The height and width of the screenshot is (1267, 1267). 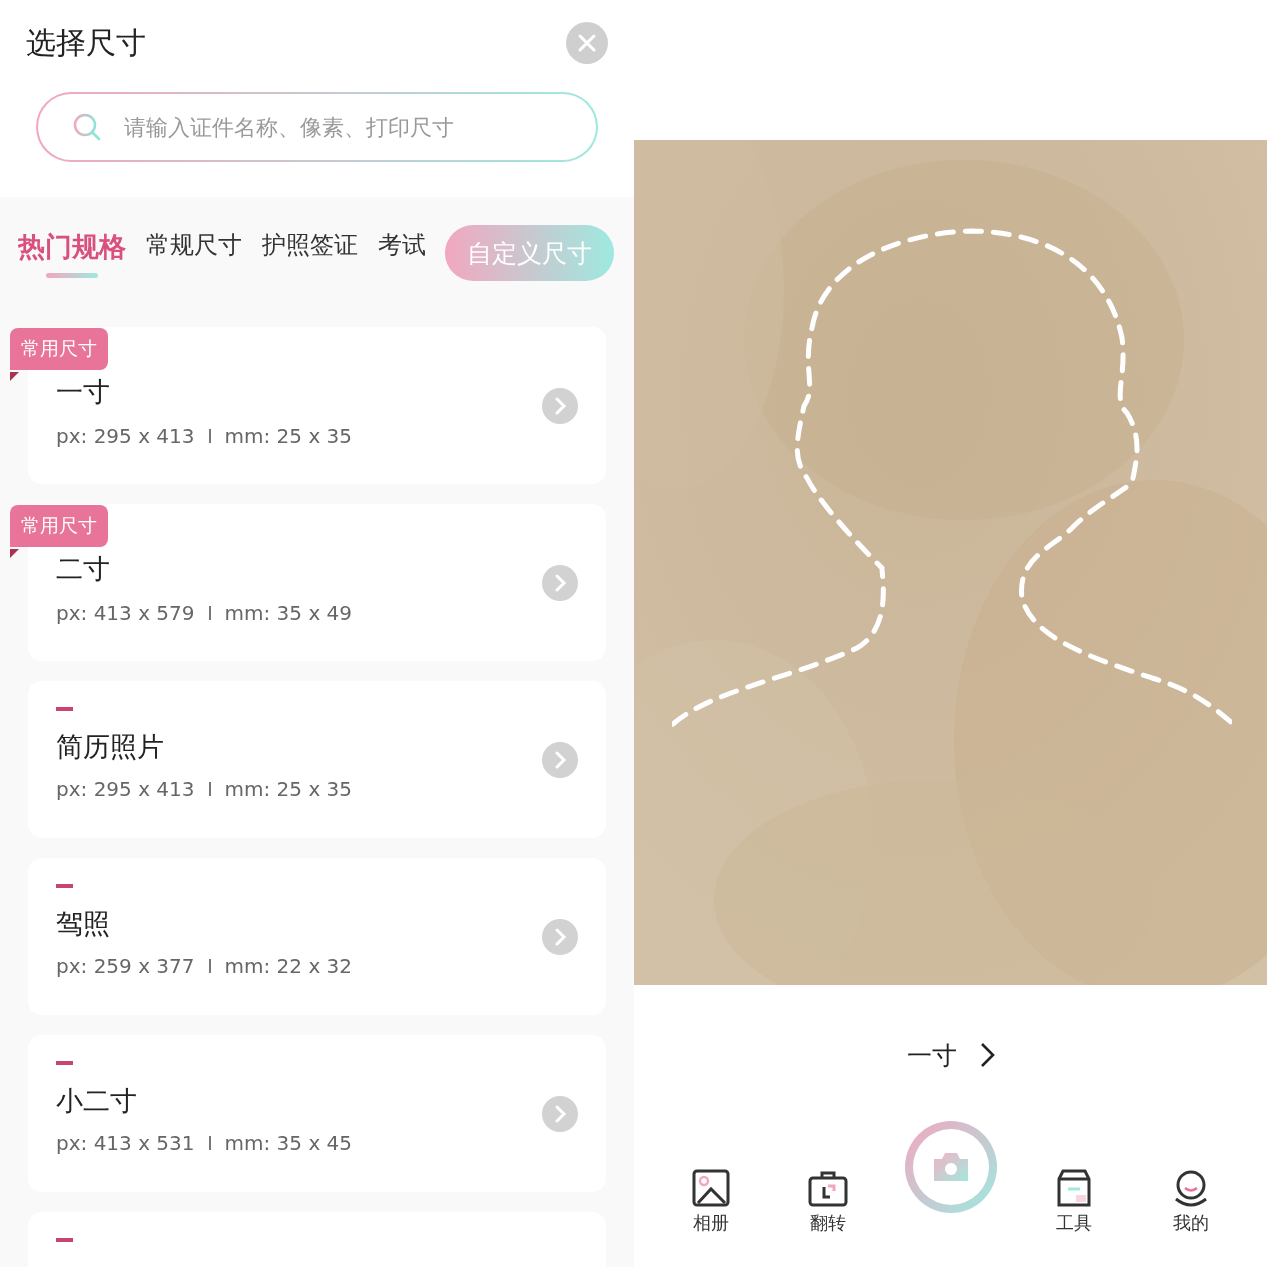 I want to click on category-tab: 热门规格, so click(x=72, y=253).